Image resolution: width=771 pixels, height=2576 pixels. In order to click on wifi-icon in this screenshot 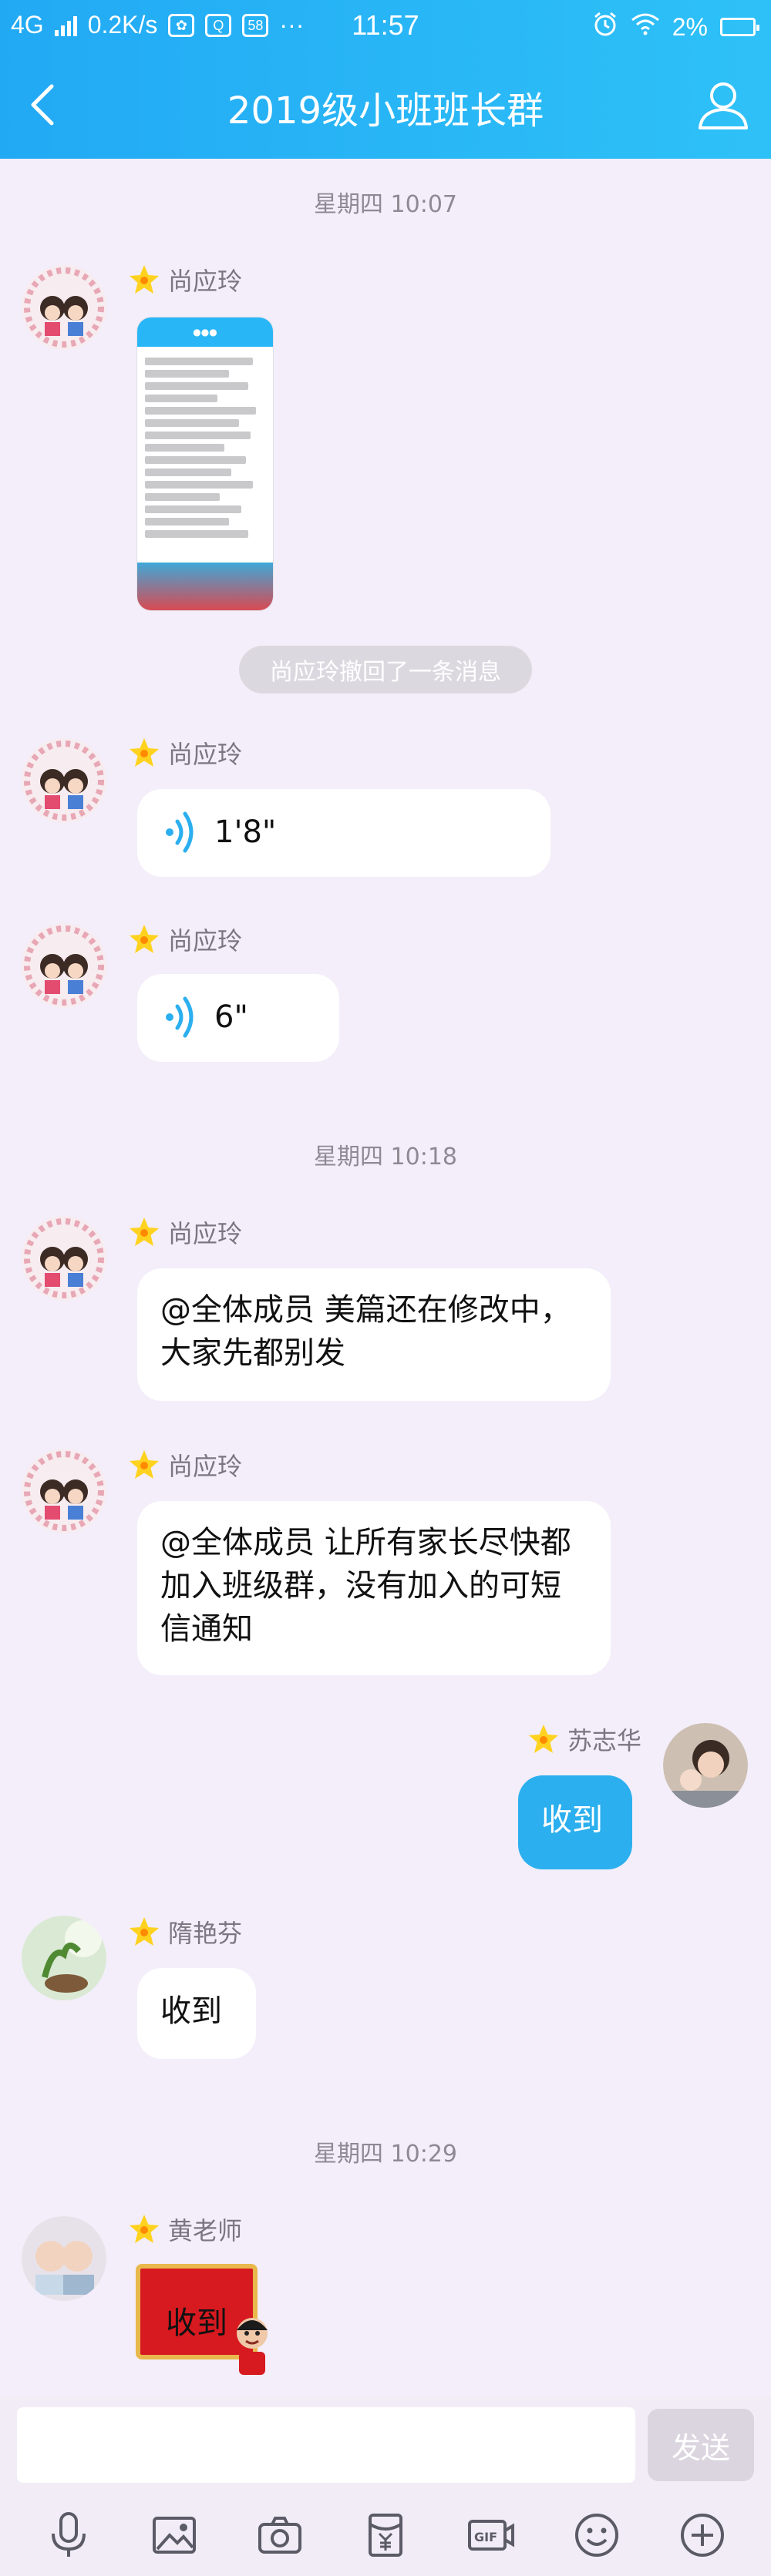, I will do `click(645, 27)`.